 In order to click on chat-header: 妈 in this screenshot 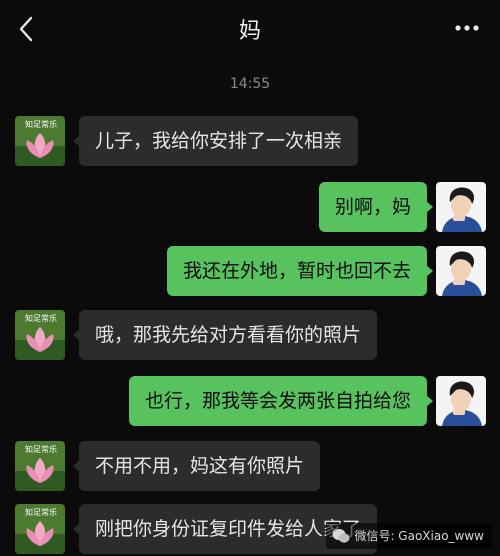, I will do `click(250, 29)`.